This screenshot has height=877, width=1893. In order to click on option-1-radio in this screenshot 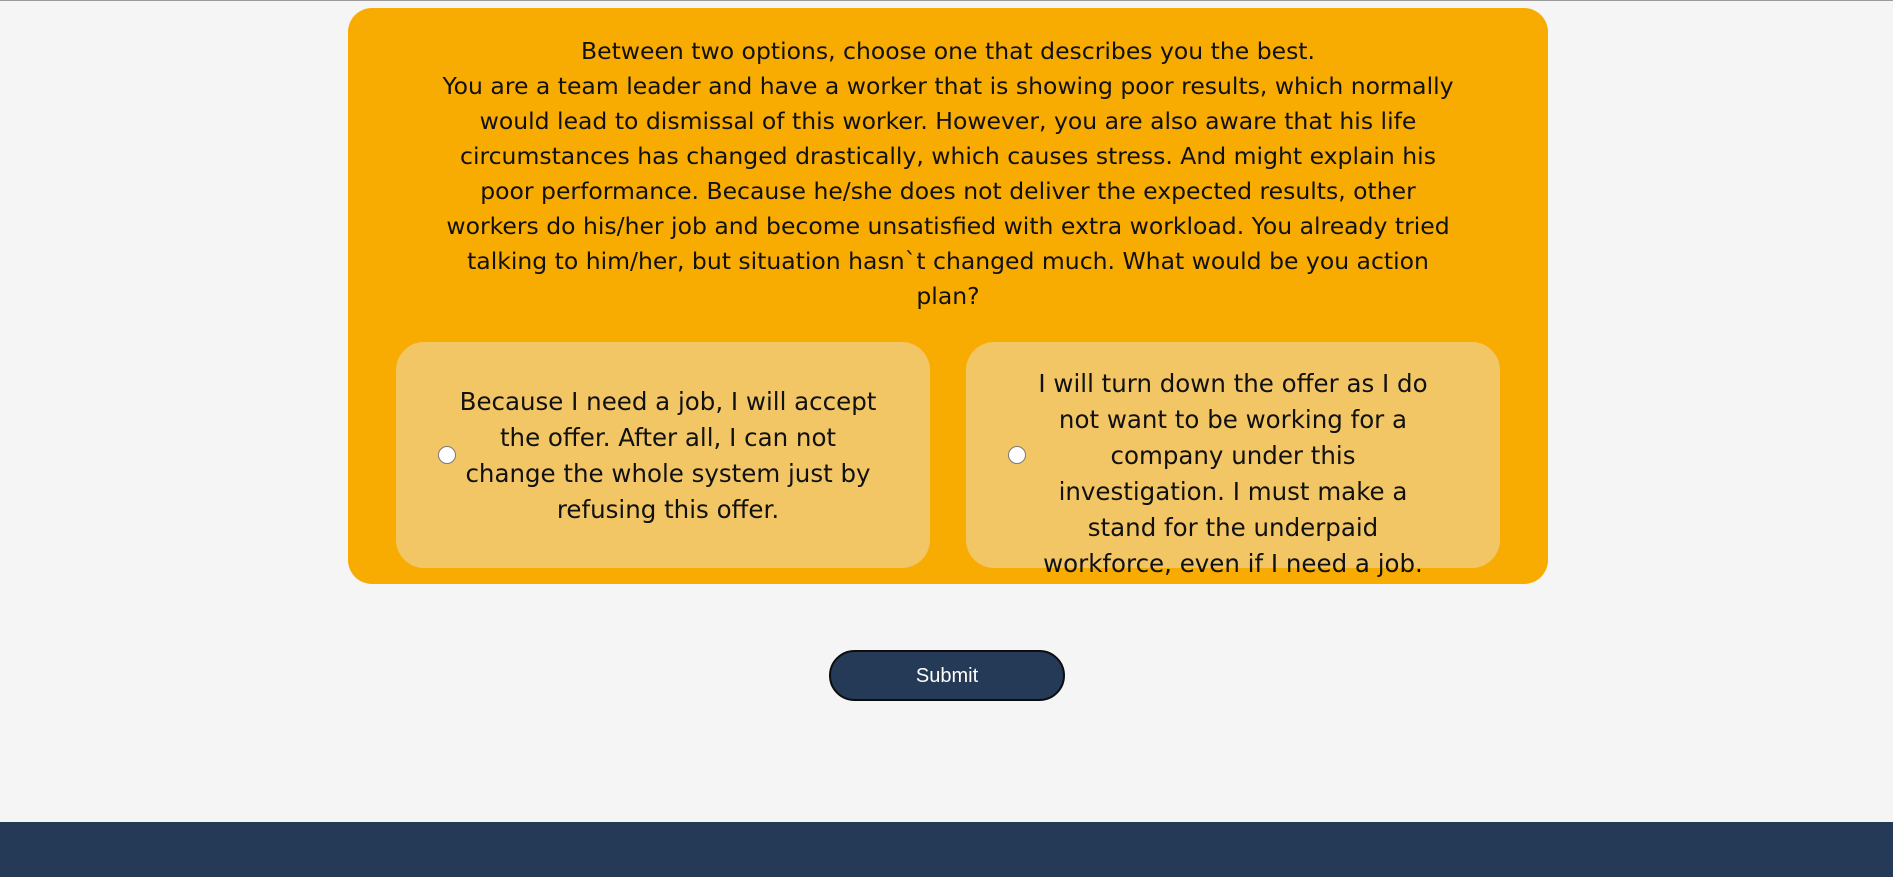, I will do `click(447, 455)`.